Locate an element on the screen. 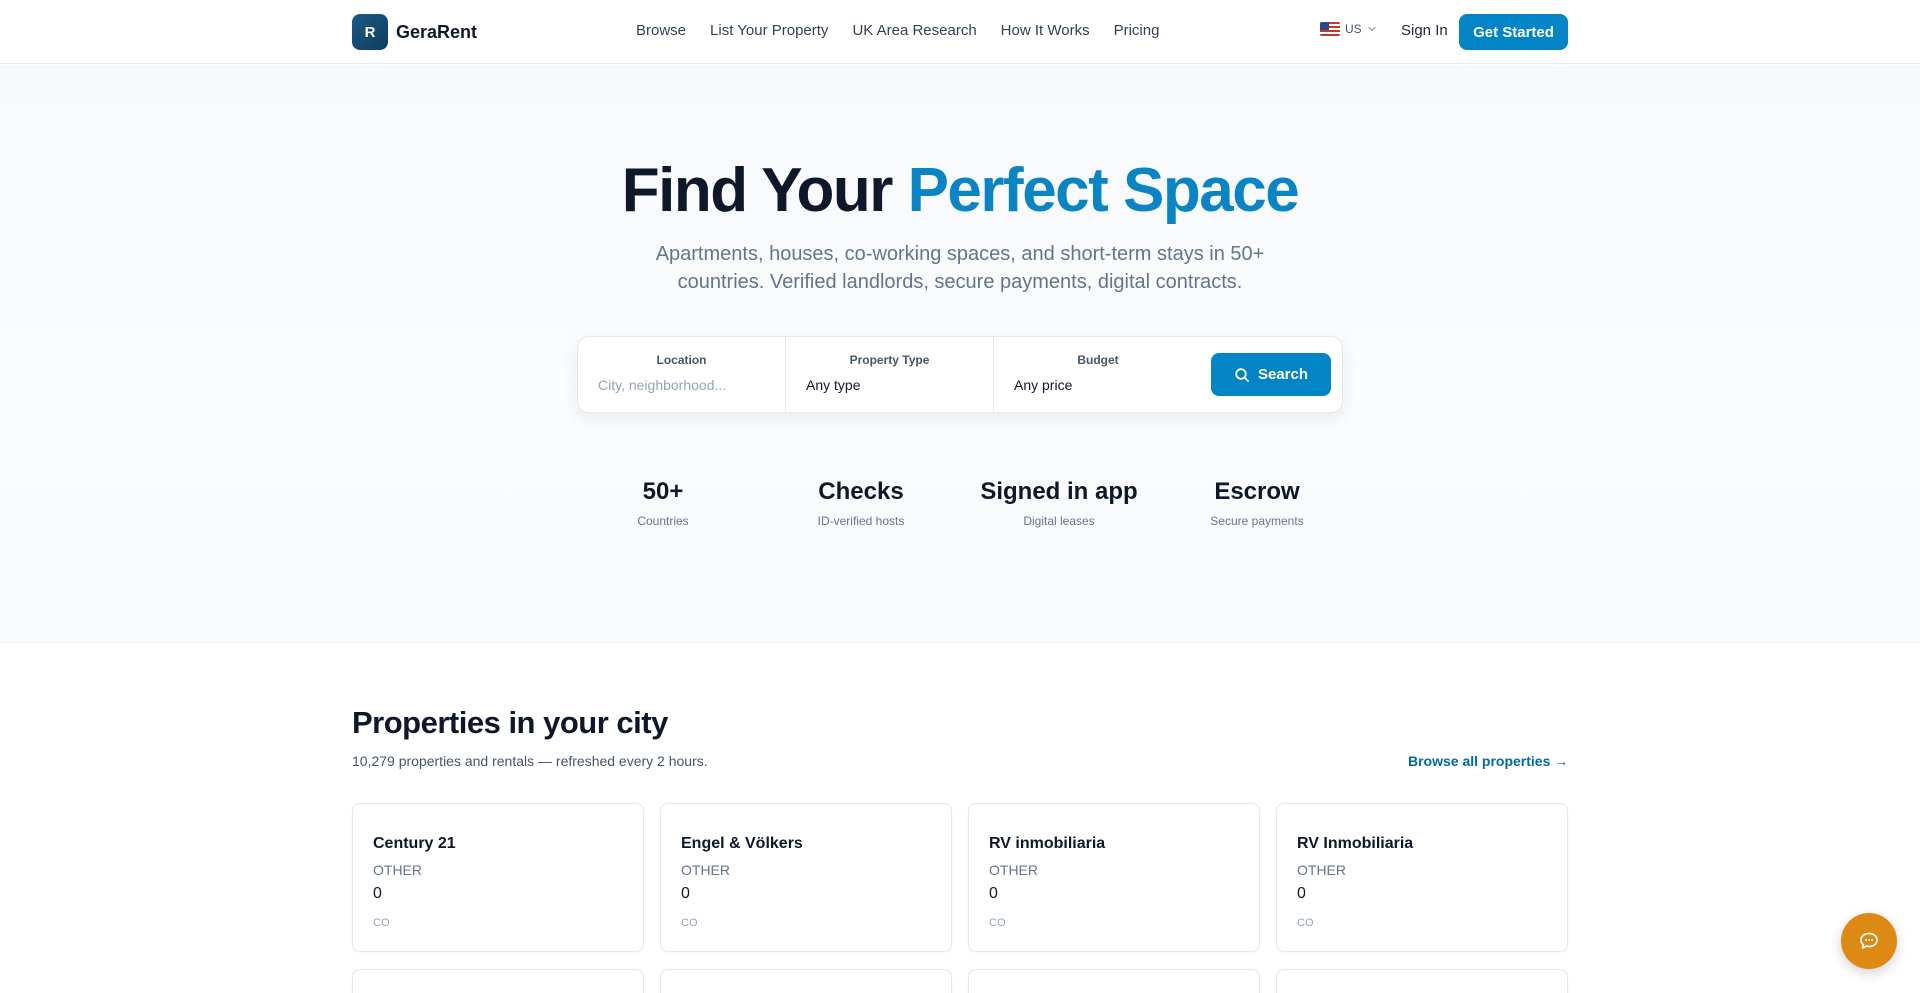  search-button: Search is located at coordinates (1271, 374).